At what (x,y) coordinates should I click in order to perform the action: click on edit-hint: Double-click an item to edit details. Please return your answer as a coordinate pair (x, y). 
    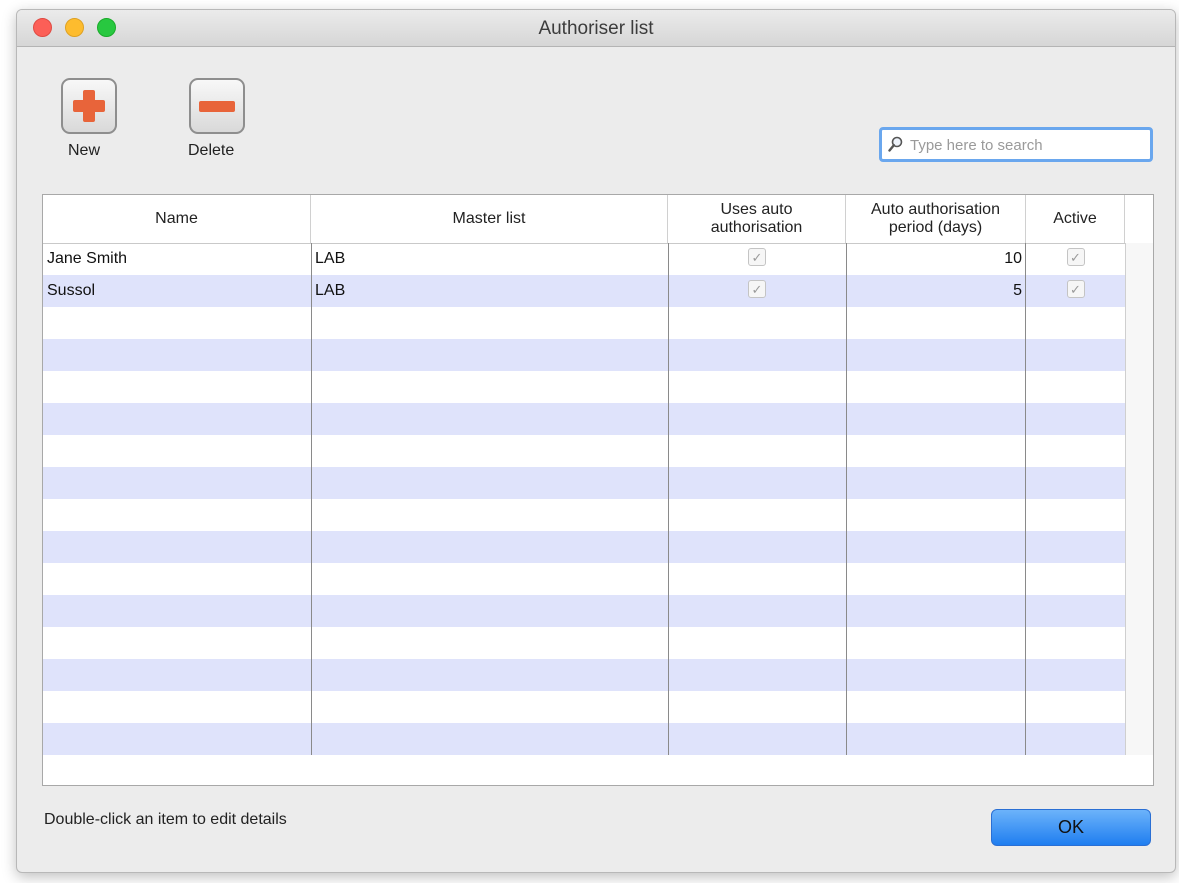
    Looking at the image, I should click on (165, 819).